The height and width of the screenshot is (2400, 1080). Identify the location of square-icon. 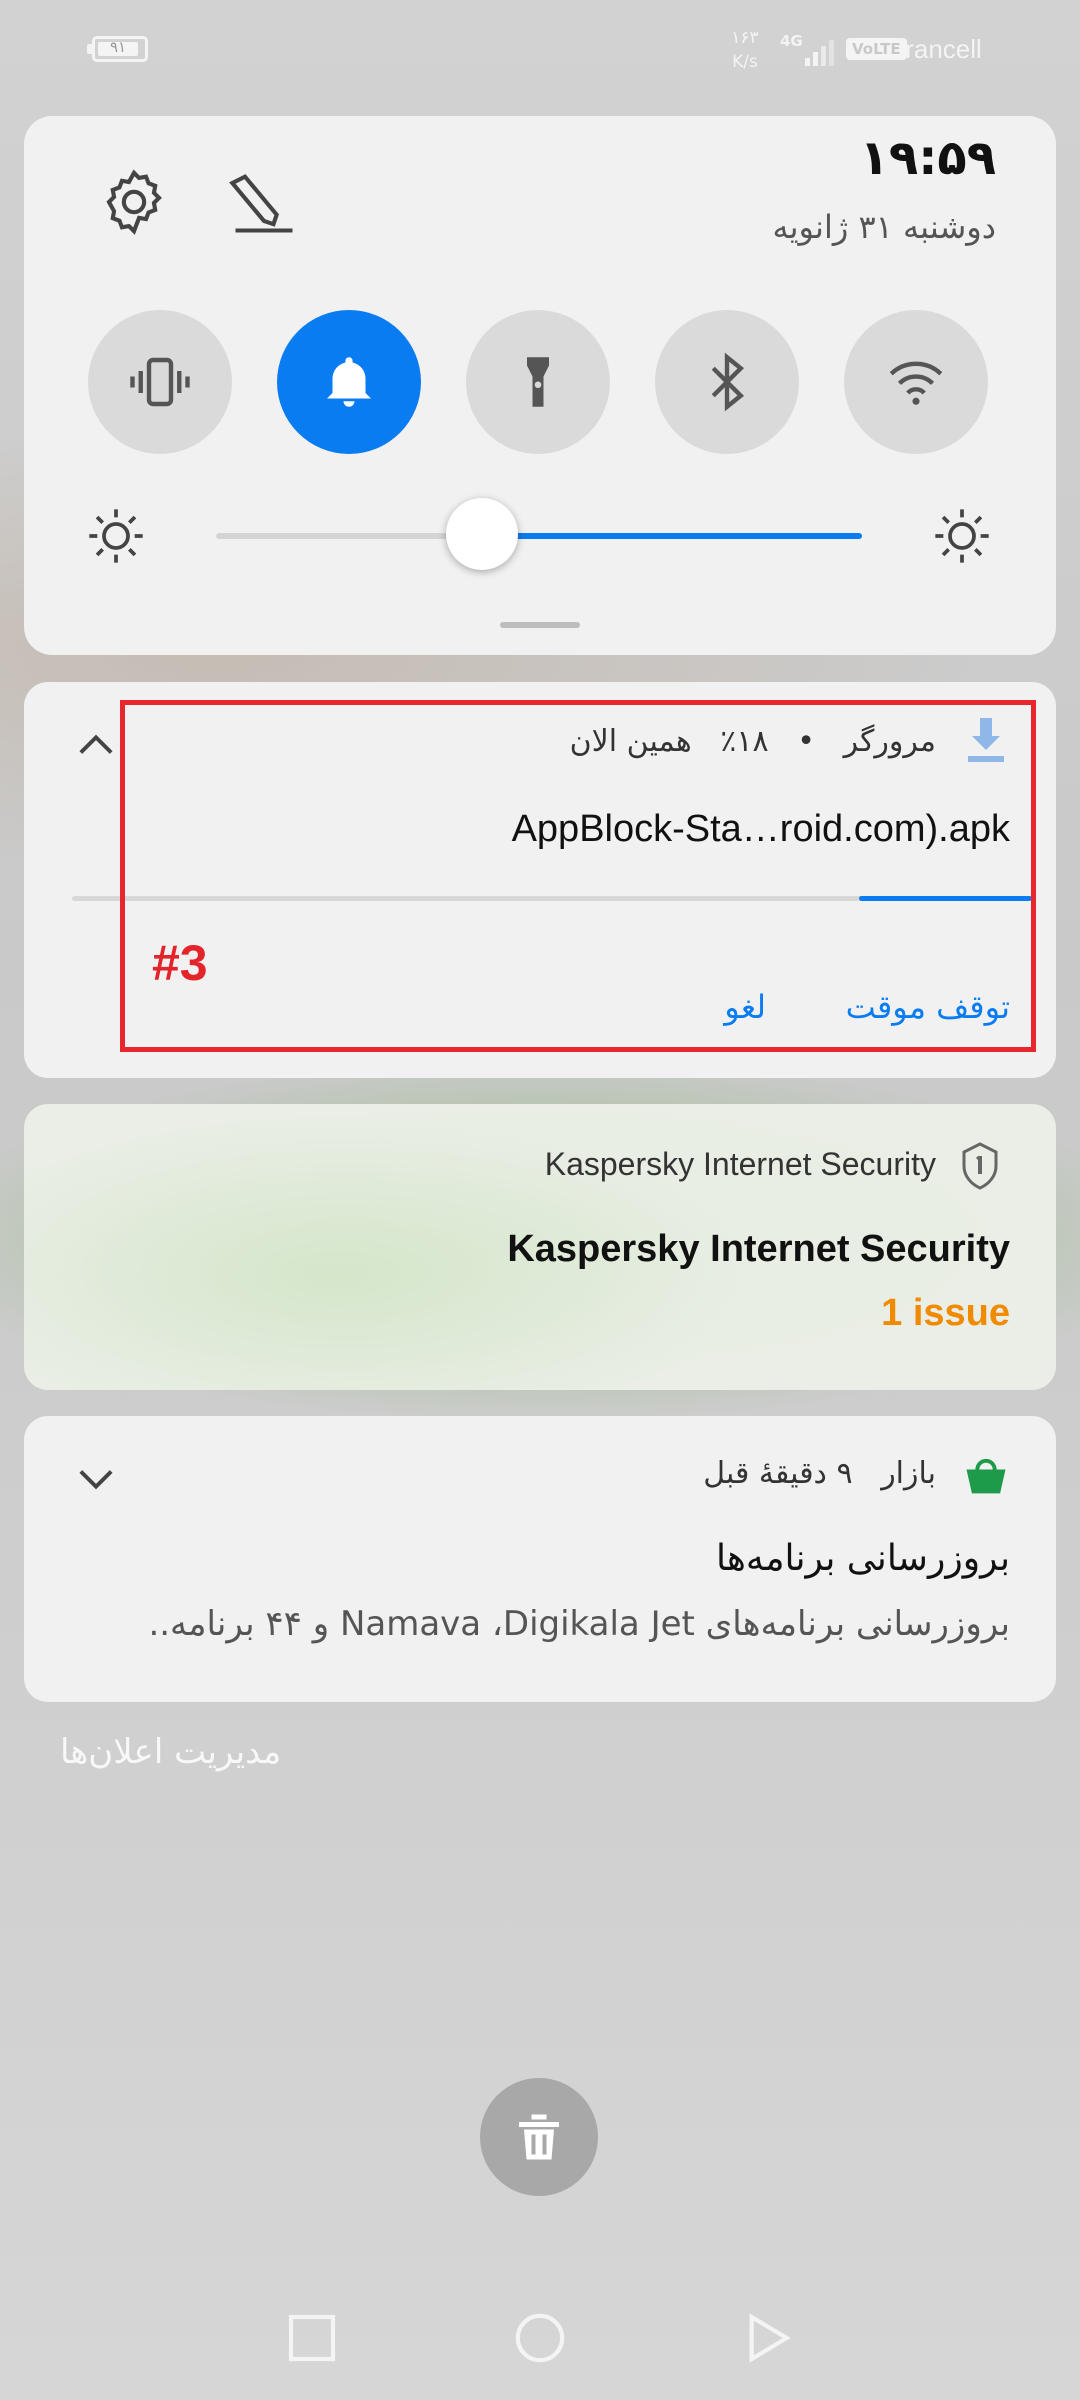
(312, 2338).